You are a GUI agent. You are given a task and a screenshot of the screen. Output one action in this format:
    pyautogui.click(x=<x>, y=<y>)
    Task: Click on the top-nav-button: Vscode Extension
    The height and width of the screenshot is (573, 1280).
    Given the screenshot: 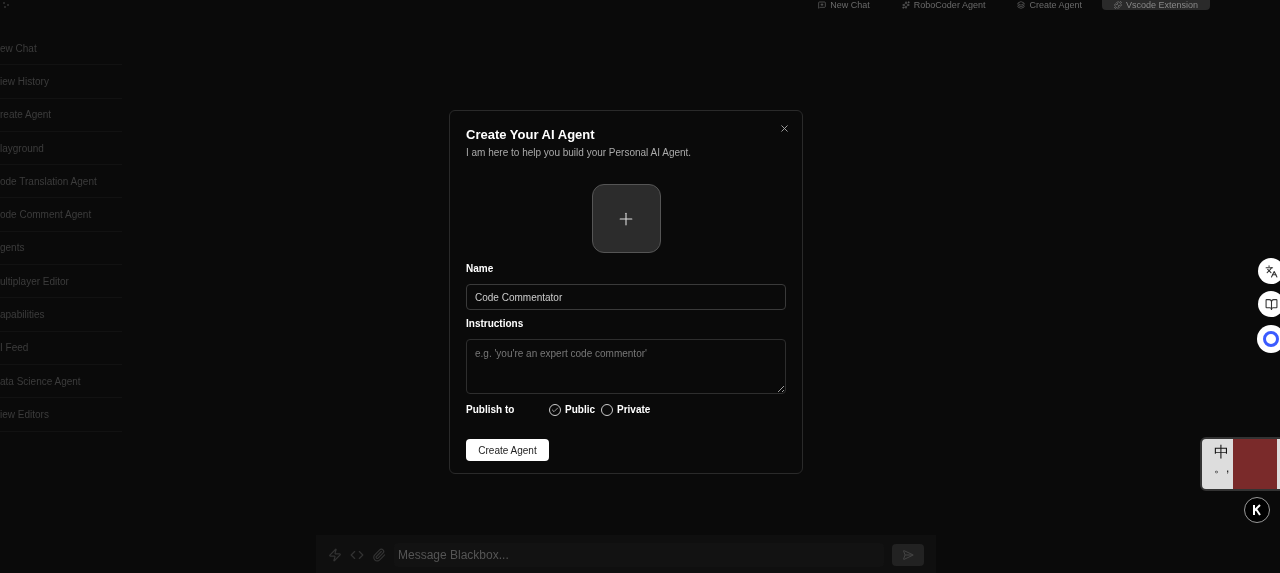 What is the action you would take?
    pyautogui.click(x=1155, y=5)
    